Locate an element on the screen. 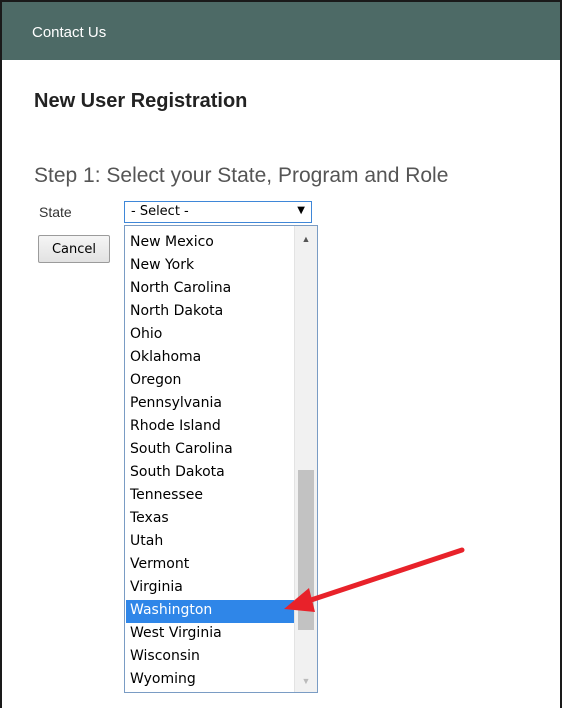  dropdown-option: West Virginia is located at coordinates (210, 634).